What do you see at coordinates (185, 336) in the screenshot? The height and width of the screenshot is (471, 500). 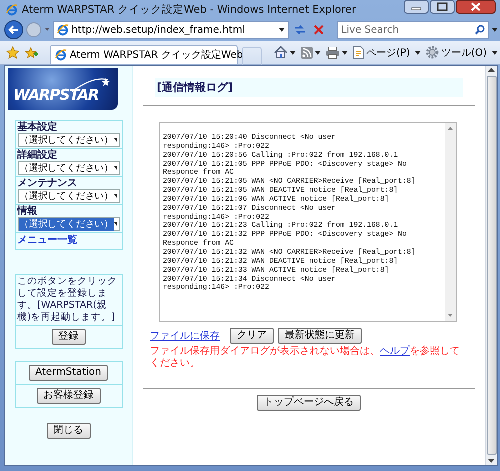 I see `save-to-file-link: ファイルに保存` at bounding box center [185, 336].